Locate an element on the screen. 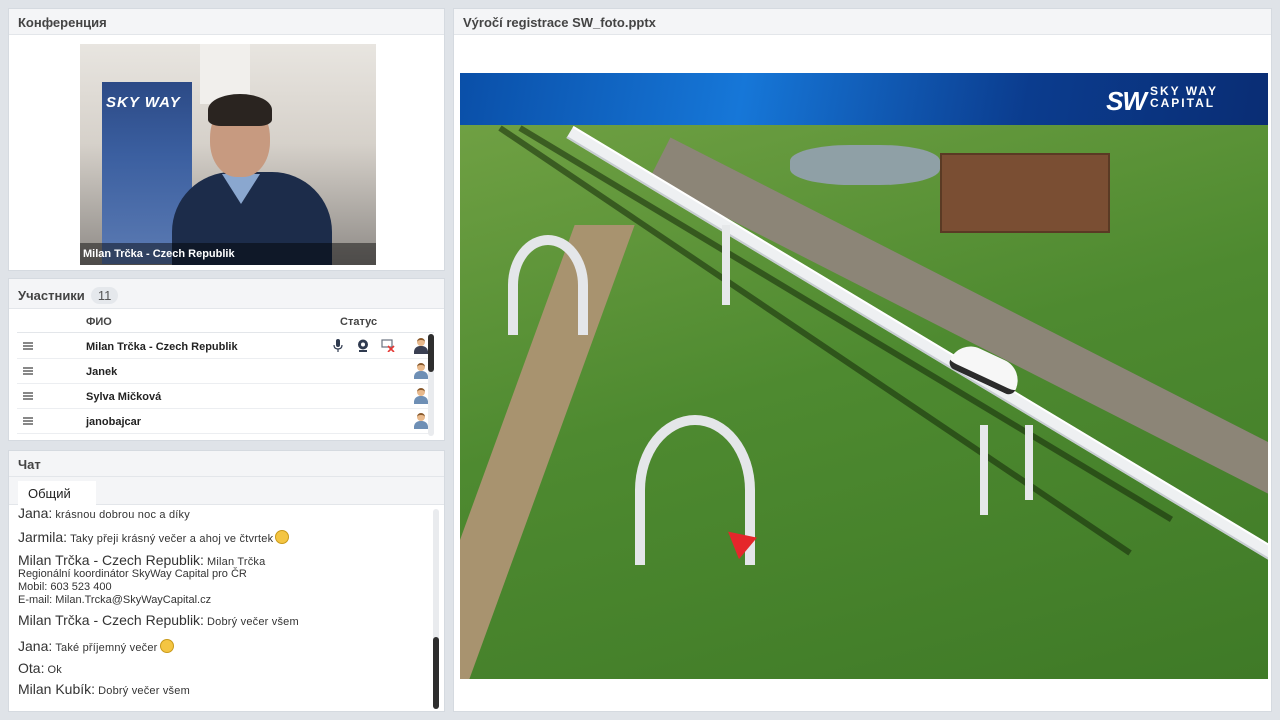 The width and height of the screenshot is (1280, 720). message-author: Milan Kubík: is located at coordinates (57, 689).